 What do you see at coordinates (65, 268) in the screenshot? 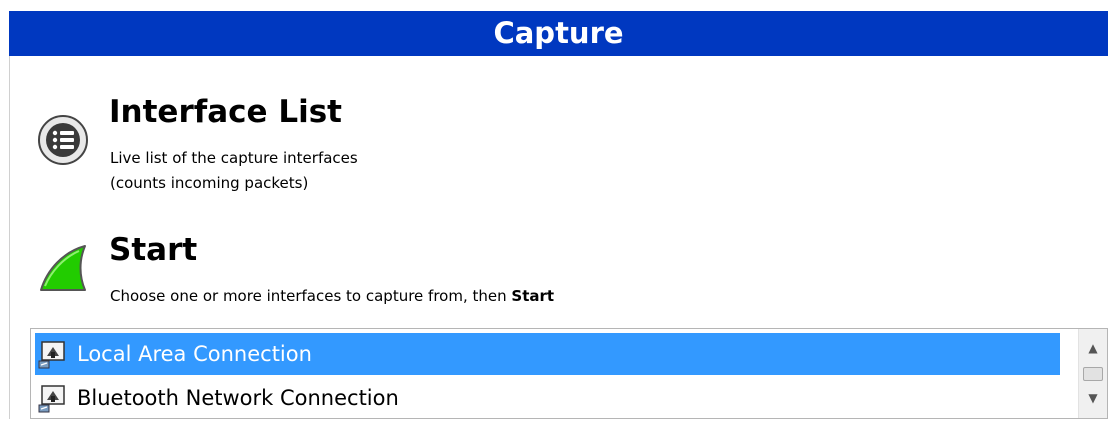
I see `shark-fin-icon` at bounding box center [65, 268].